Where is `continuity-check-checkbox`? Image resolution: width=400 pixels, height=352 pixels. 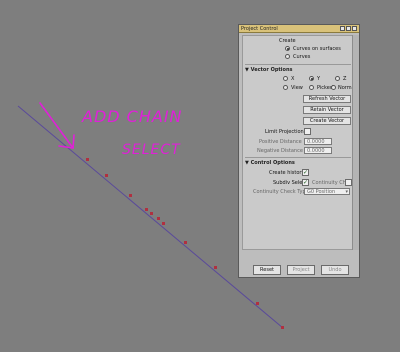 continuity-check-checkbox is located at coordinates (348, 182).